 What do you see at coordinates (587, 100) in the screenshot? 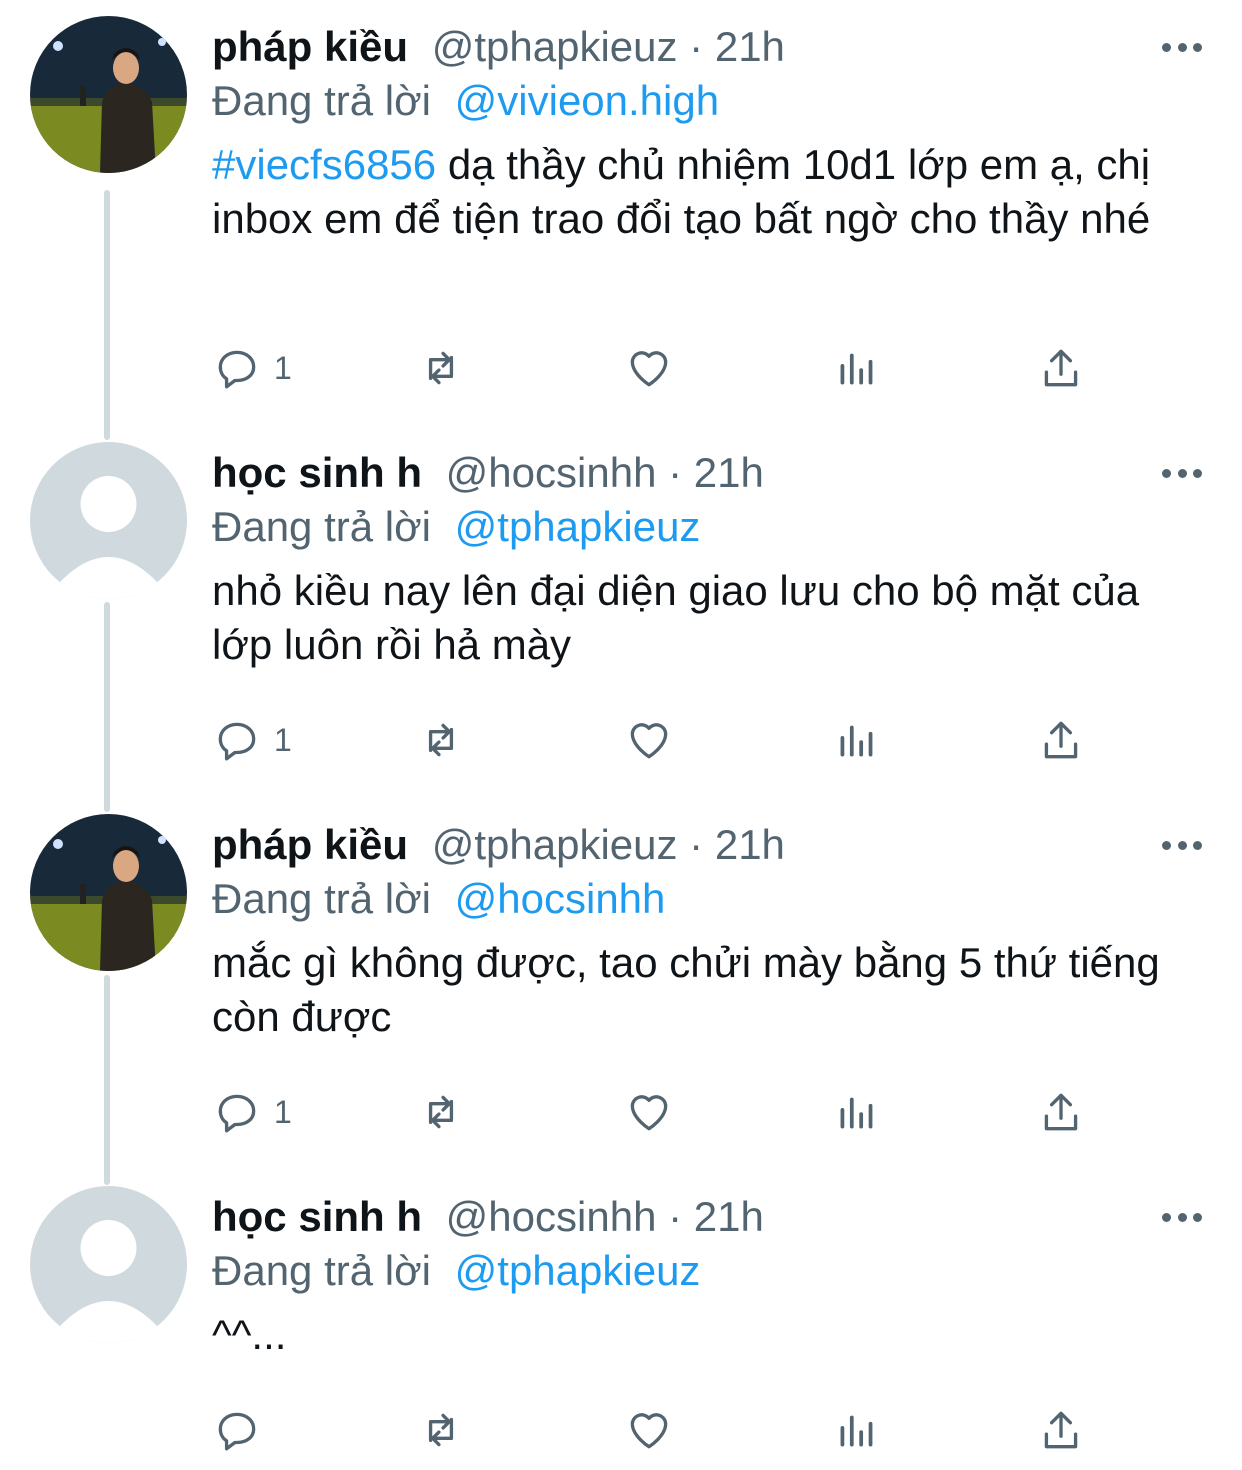
I see `reply-mention-link: @vivieon.high` at bounding box center [587, 100].